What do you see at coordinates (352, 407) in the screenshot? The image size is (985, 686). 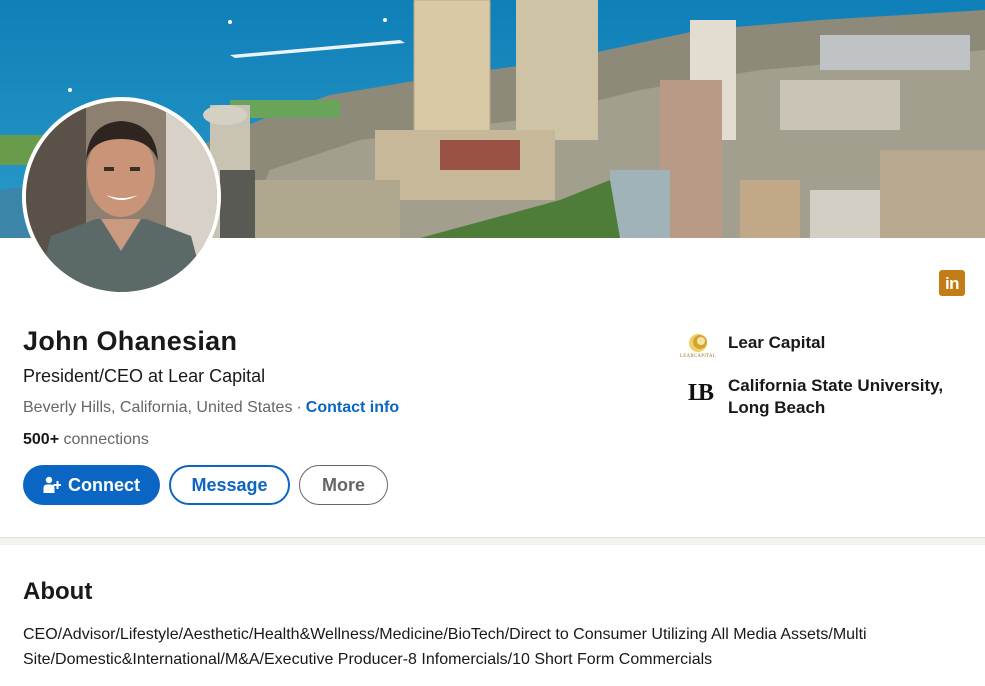 I see `contact-info-link: Contact info` at bounding box center [352, 407].